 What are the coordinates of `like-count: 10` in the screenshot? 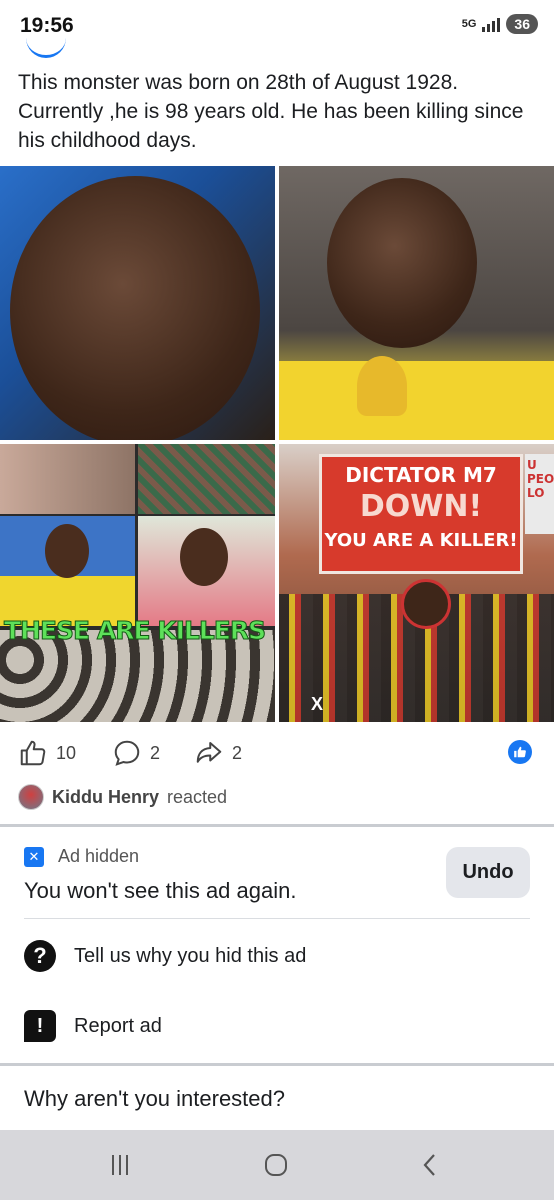 It's located at (66, 752).